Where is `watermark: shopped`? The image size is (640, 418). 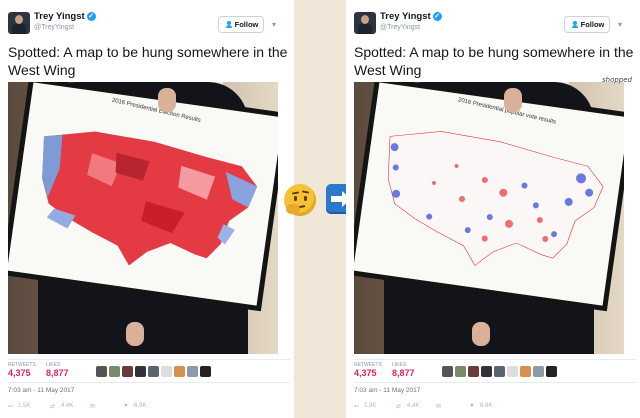
watermark: shopped is located at coordinates (617, 80).